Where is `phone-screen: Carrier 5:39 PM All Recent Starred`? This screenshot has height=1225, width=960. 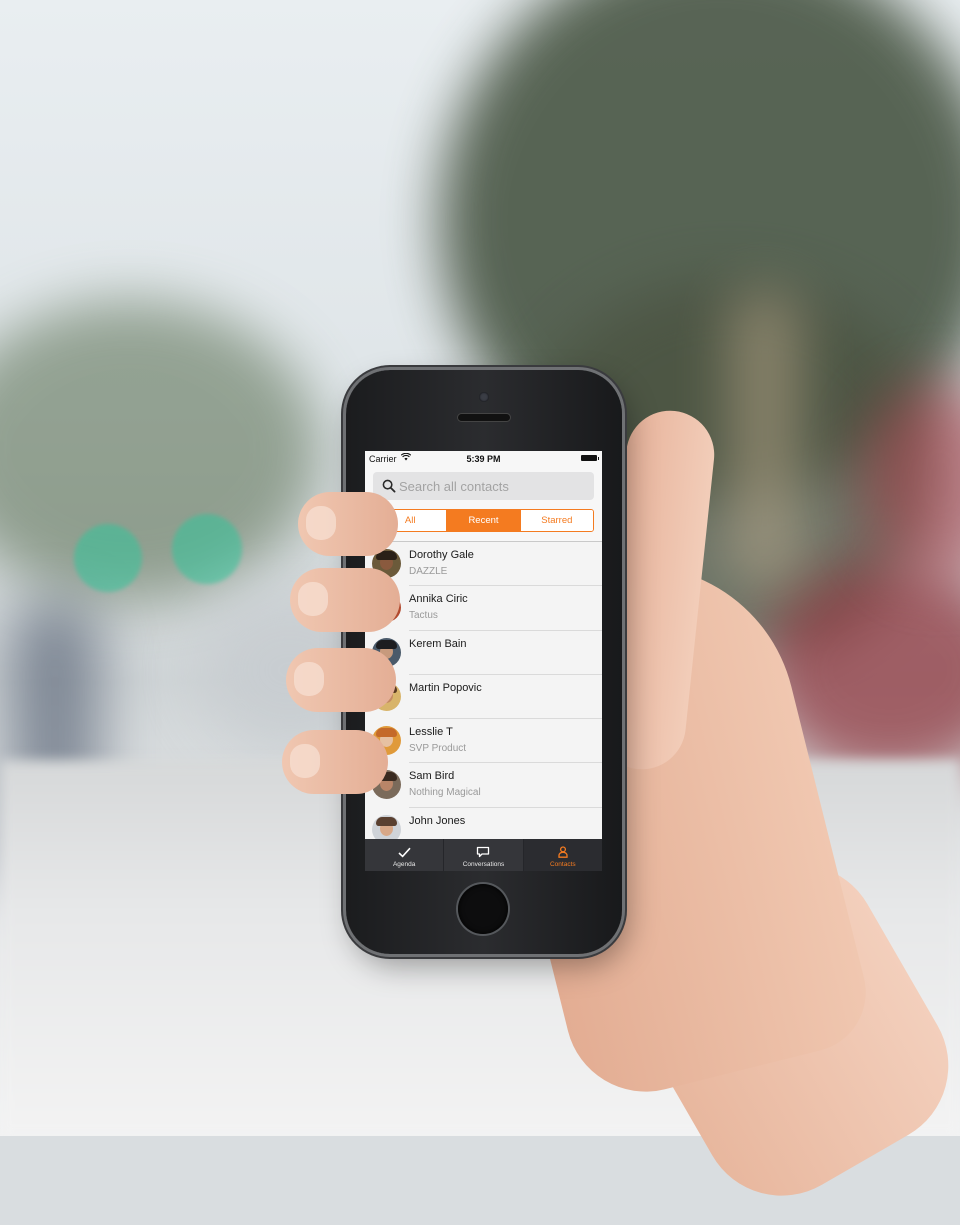 phone-screen: Carrier 5:39 PM All Recent Starred is located at coordinates (483, 661).